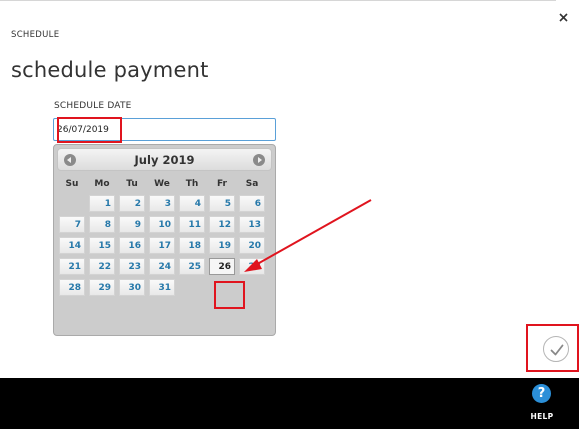 This screenshot has width=579, height=429. Describe the element at coordinates (542, 416) in the screenshot. I see `help-label: HELP` at that location.